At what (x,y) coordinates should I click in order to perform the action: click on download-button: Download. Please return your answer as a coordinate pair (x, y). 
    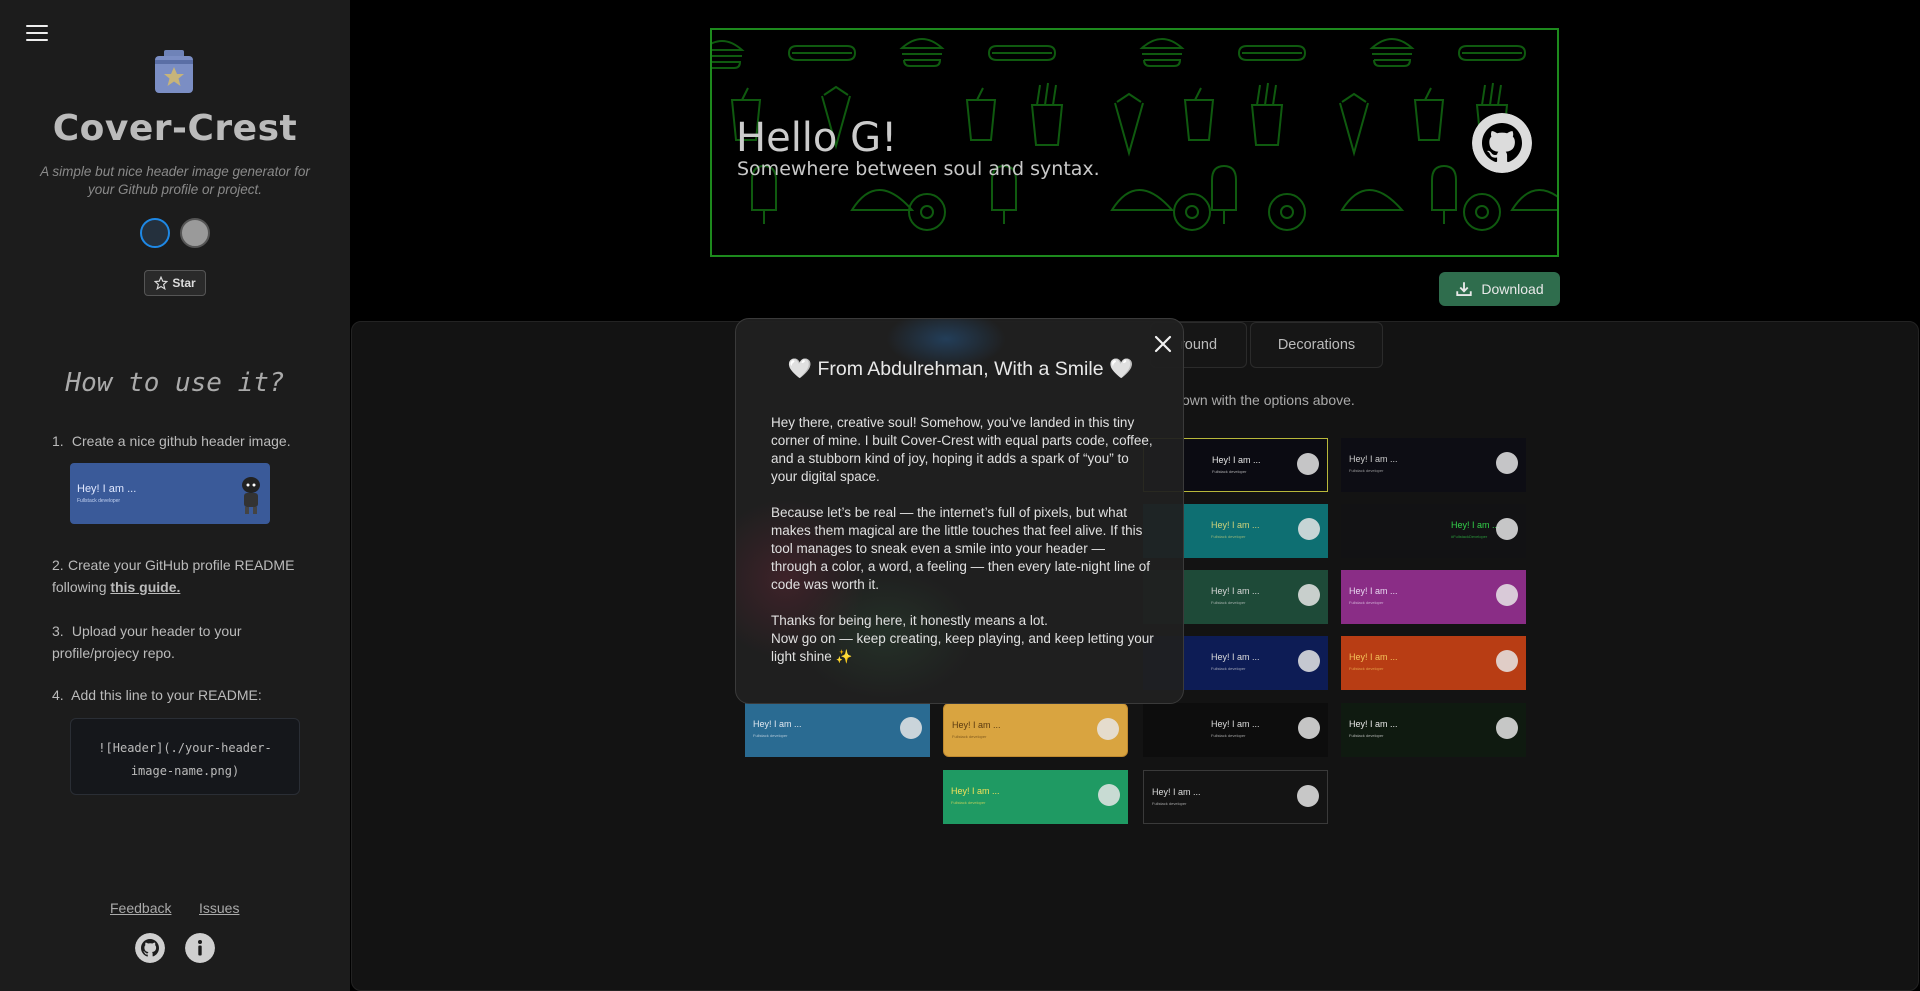
    Looking at the image, I should click on (1499, 289).